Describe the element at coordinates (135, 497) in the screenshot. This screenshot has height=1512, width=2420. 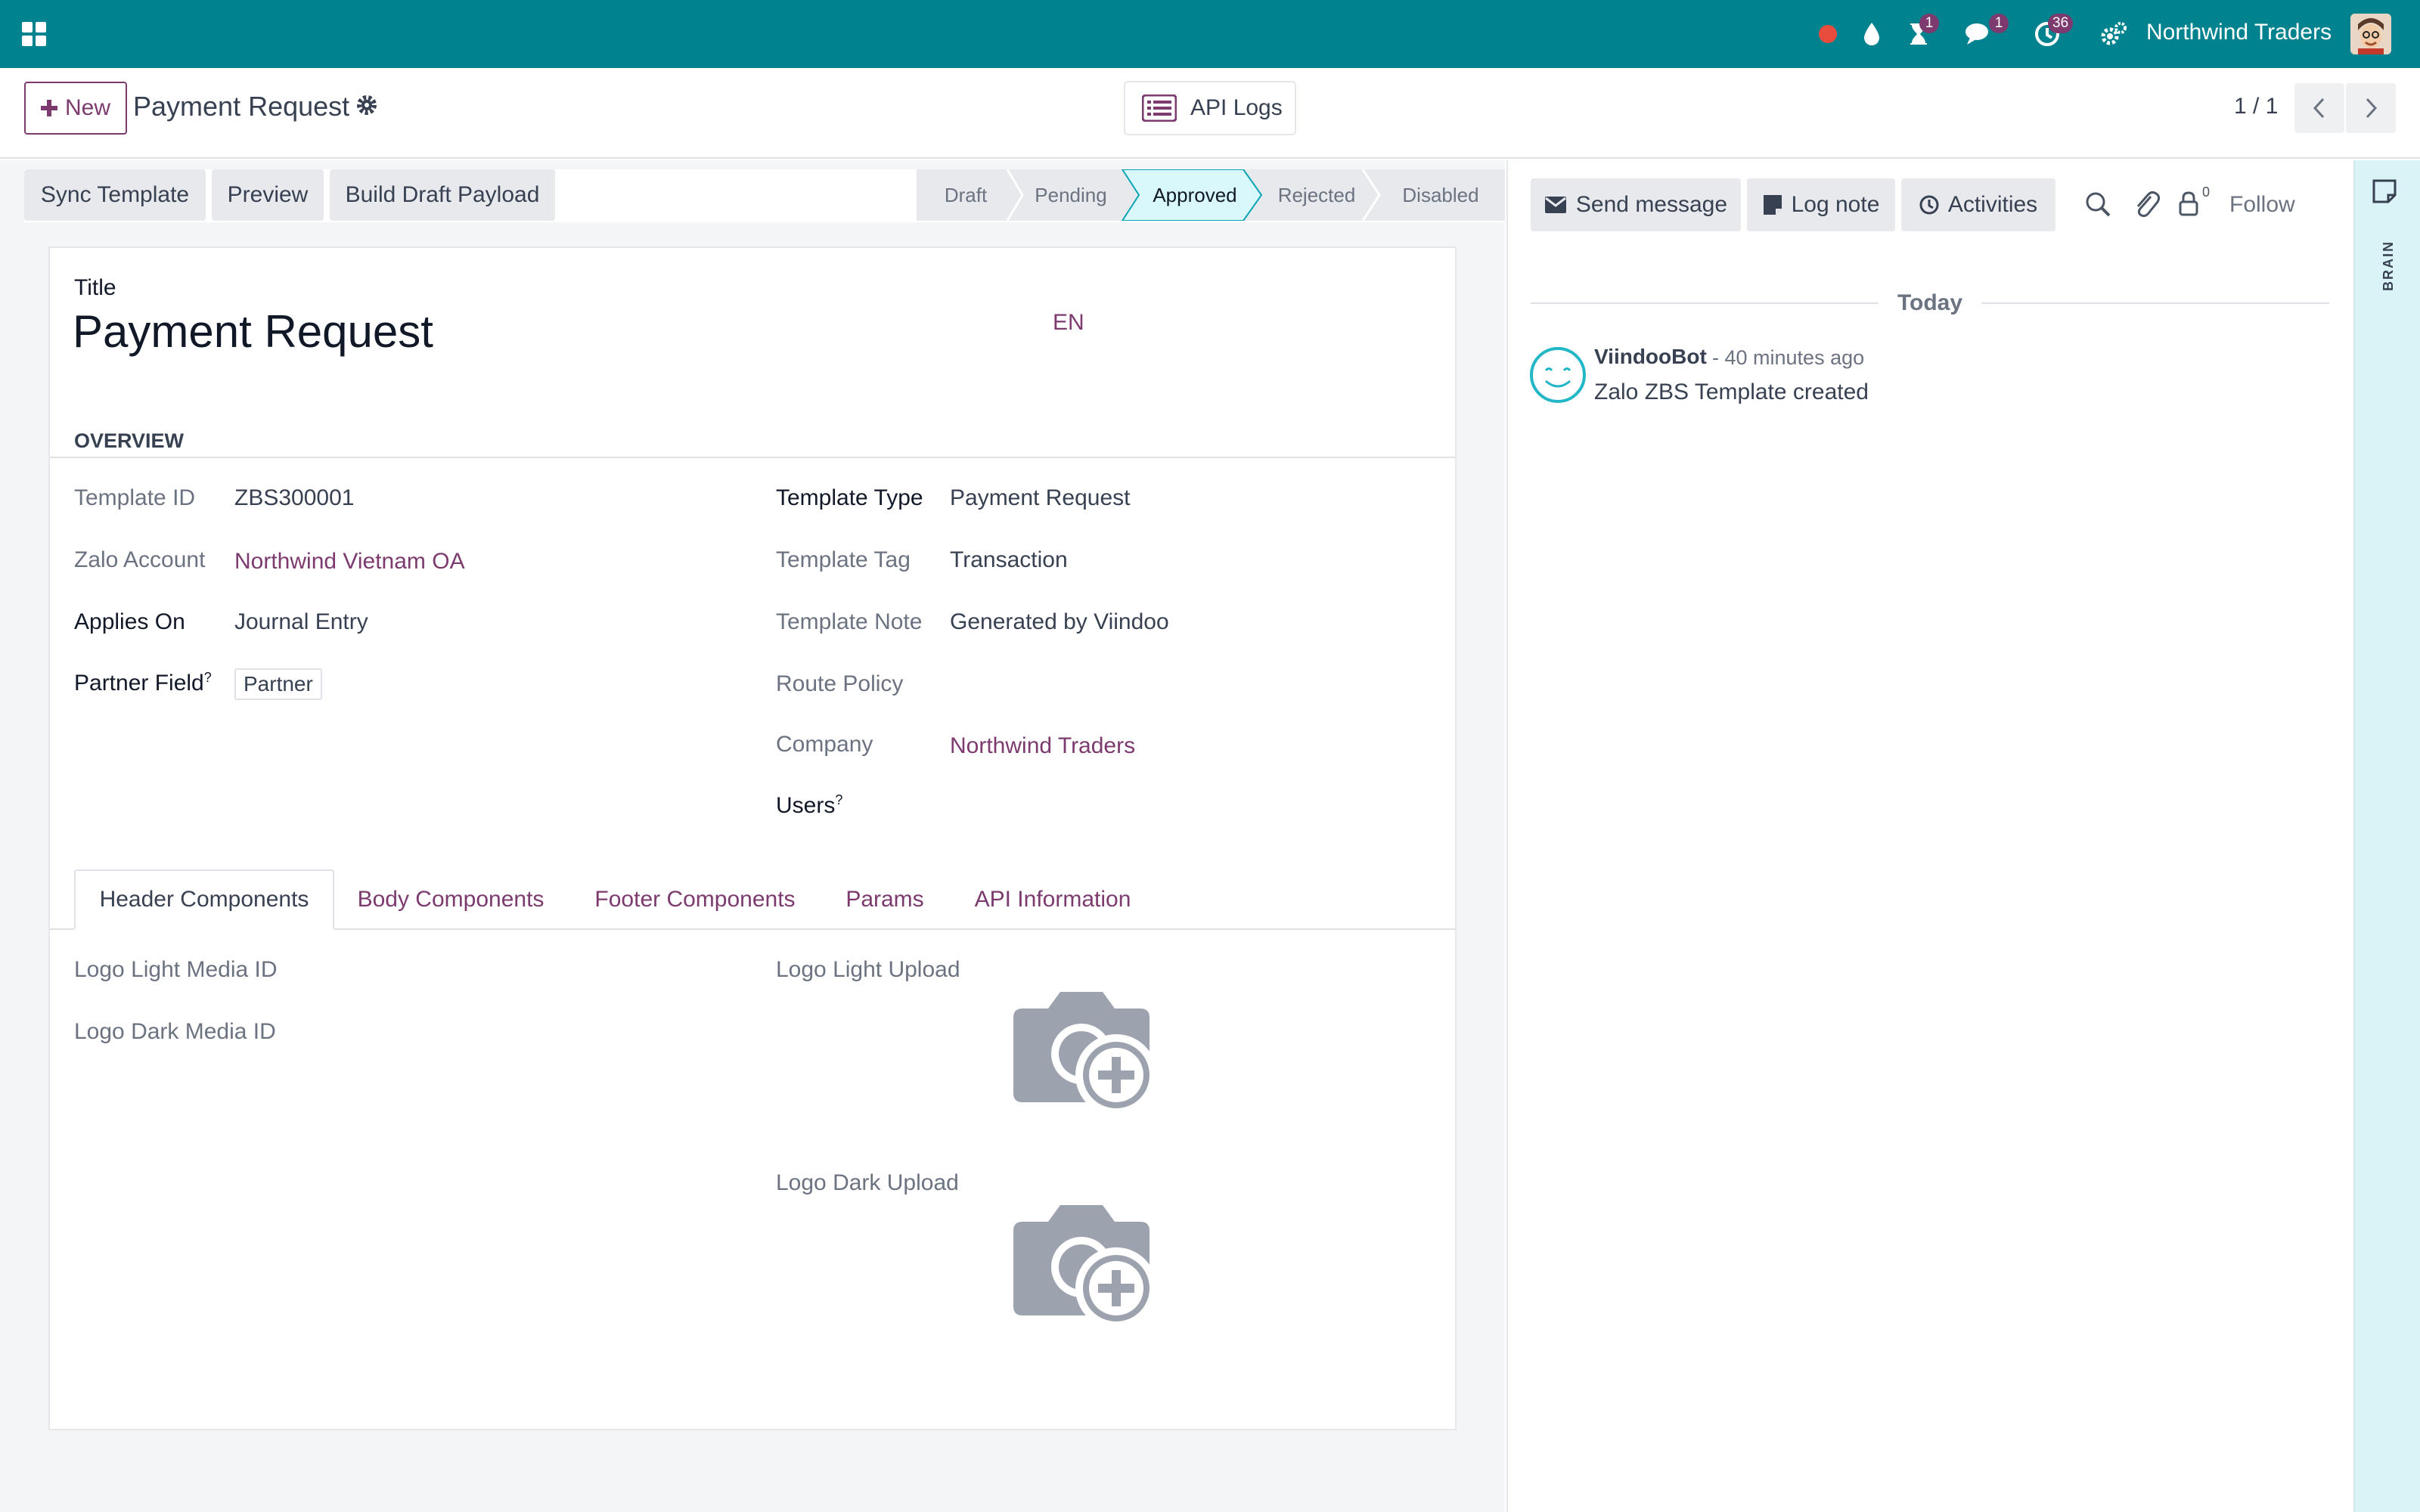
I see `template-id-label: Template ID` at that location.